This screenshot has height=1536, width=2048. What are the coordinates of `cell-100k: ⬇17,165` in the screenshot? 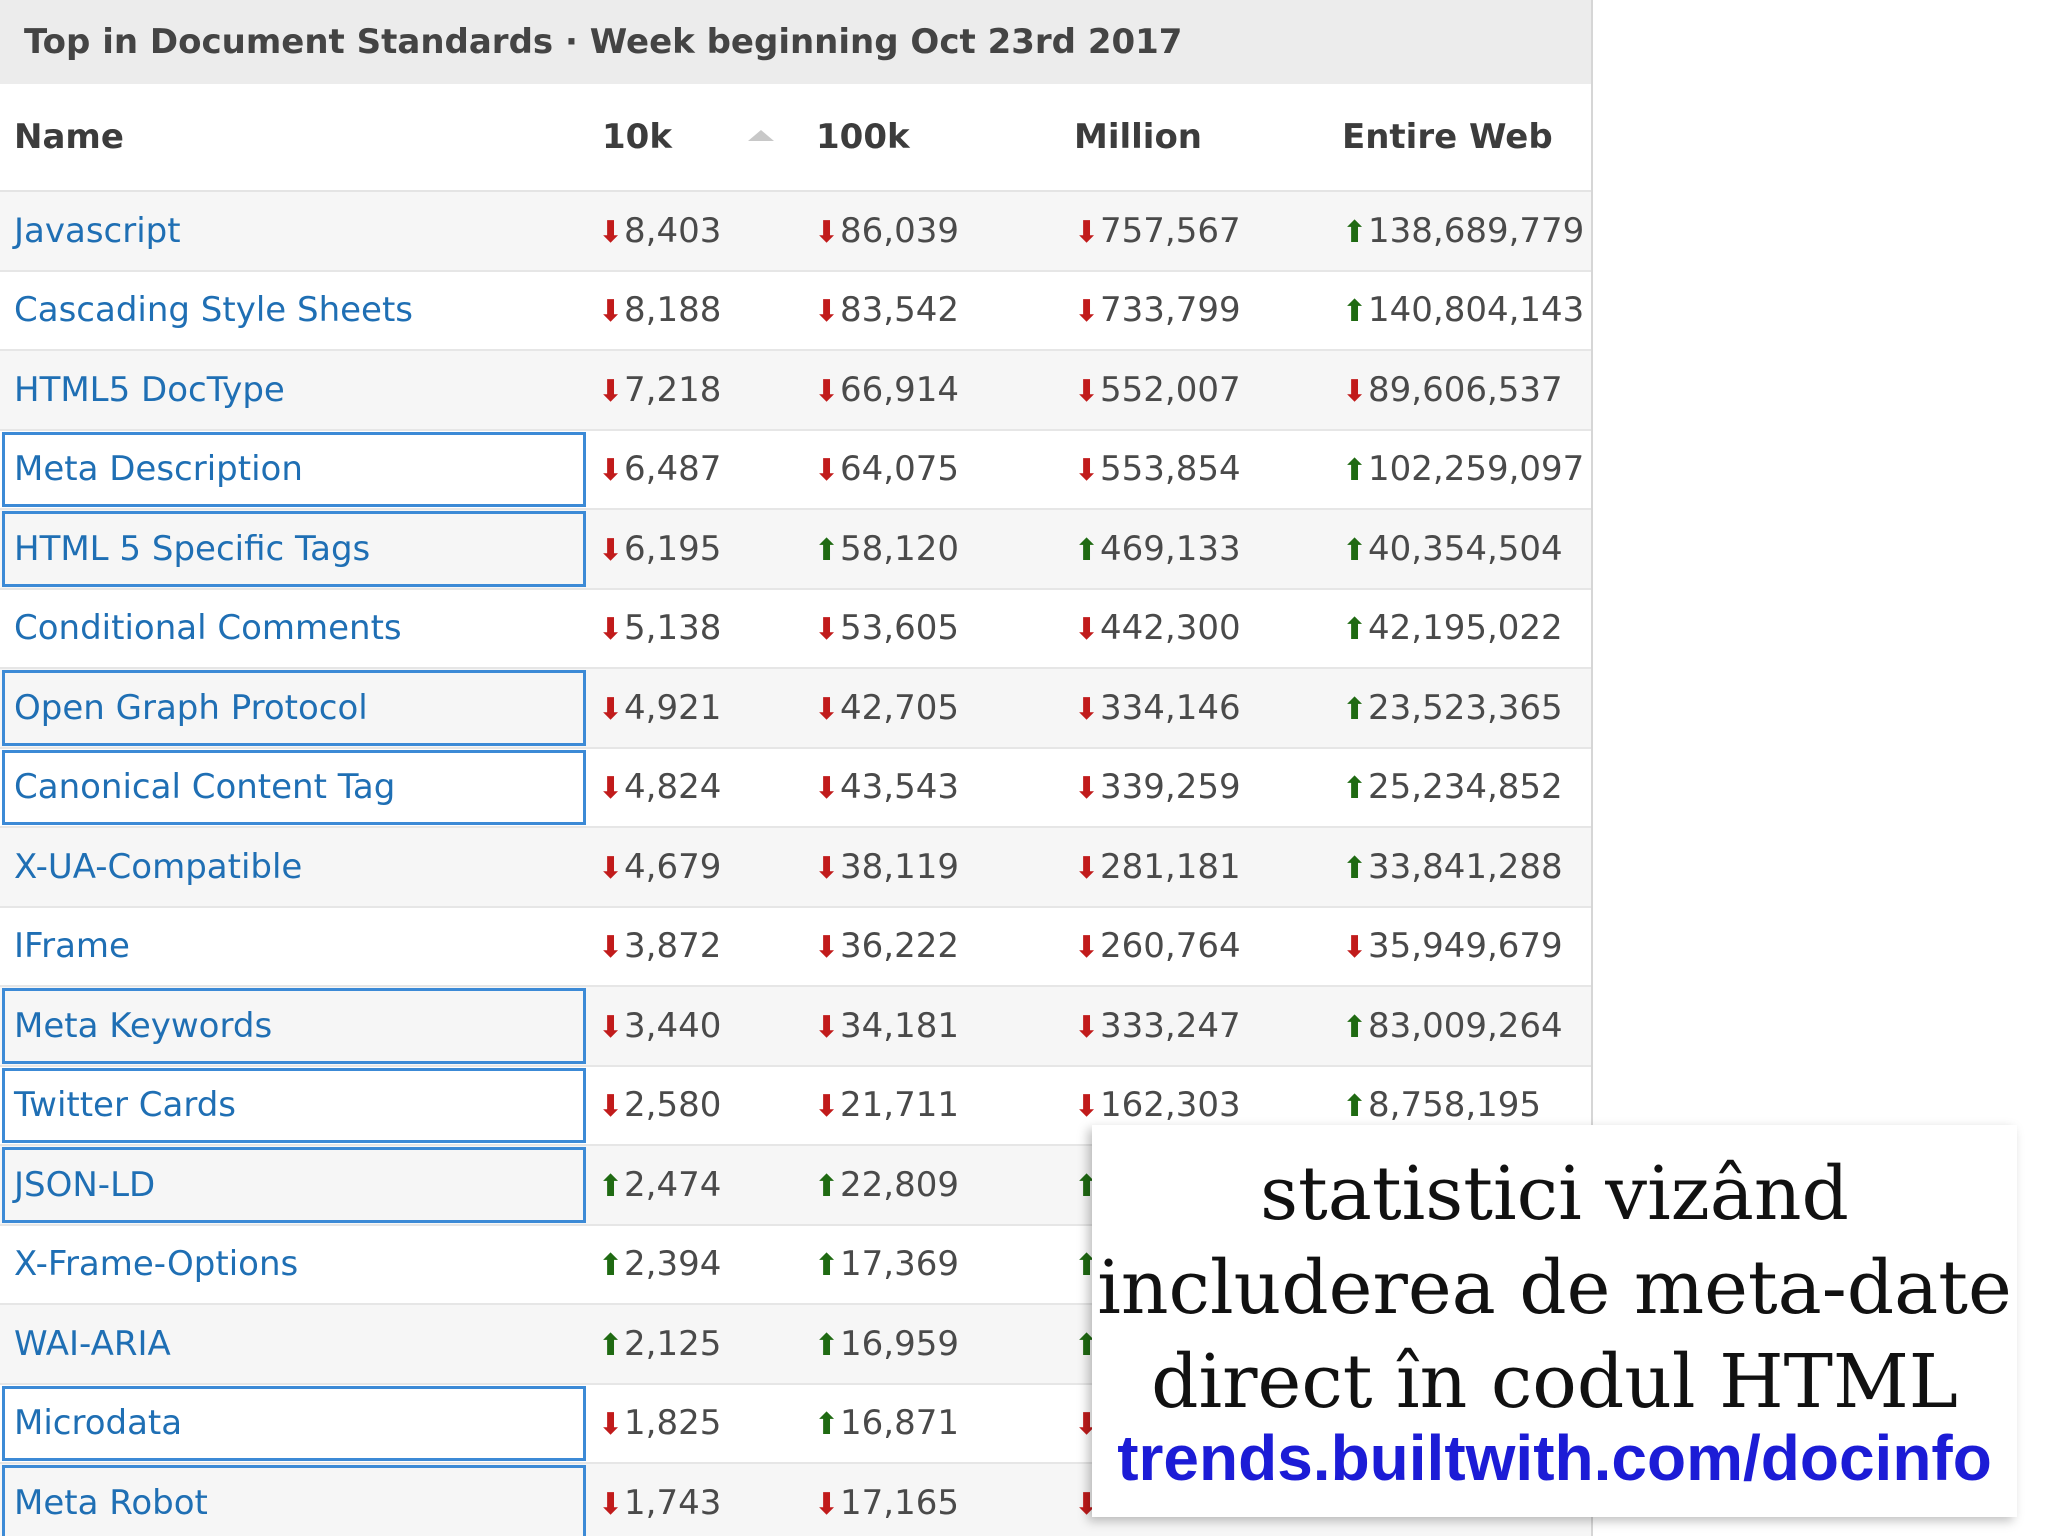 It's located at (919, 1499).